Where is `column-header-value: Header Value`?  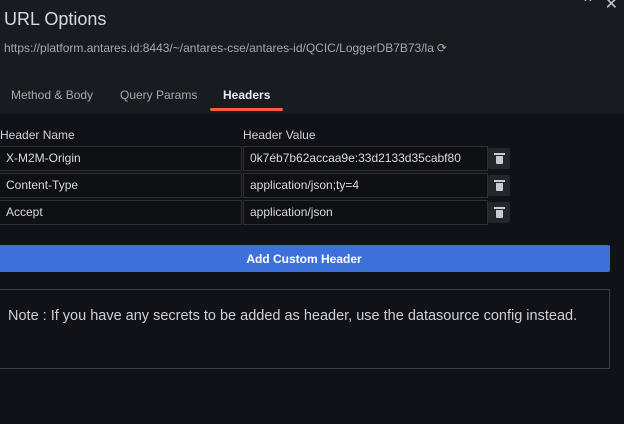 column-header-value: Header Value is located at coordinates (279, 135).